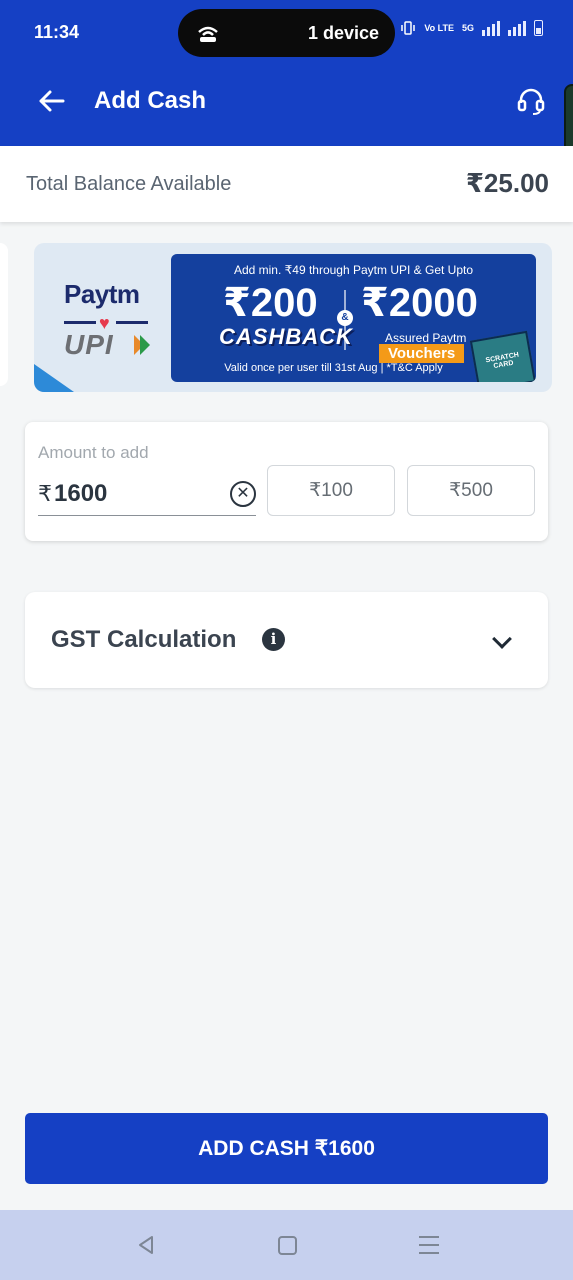  I want to click on hotspot-pill: 1 device, so click(286, 33).